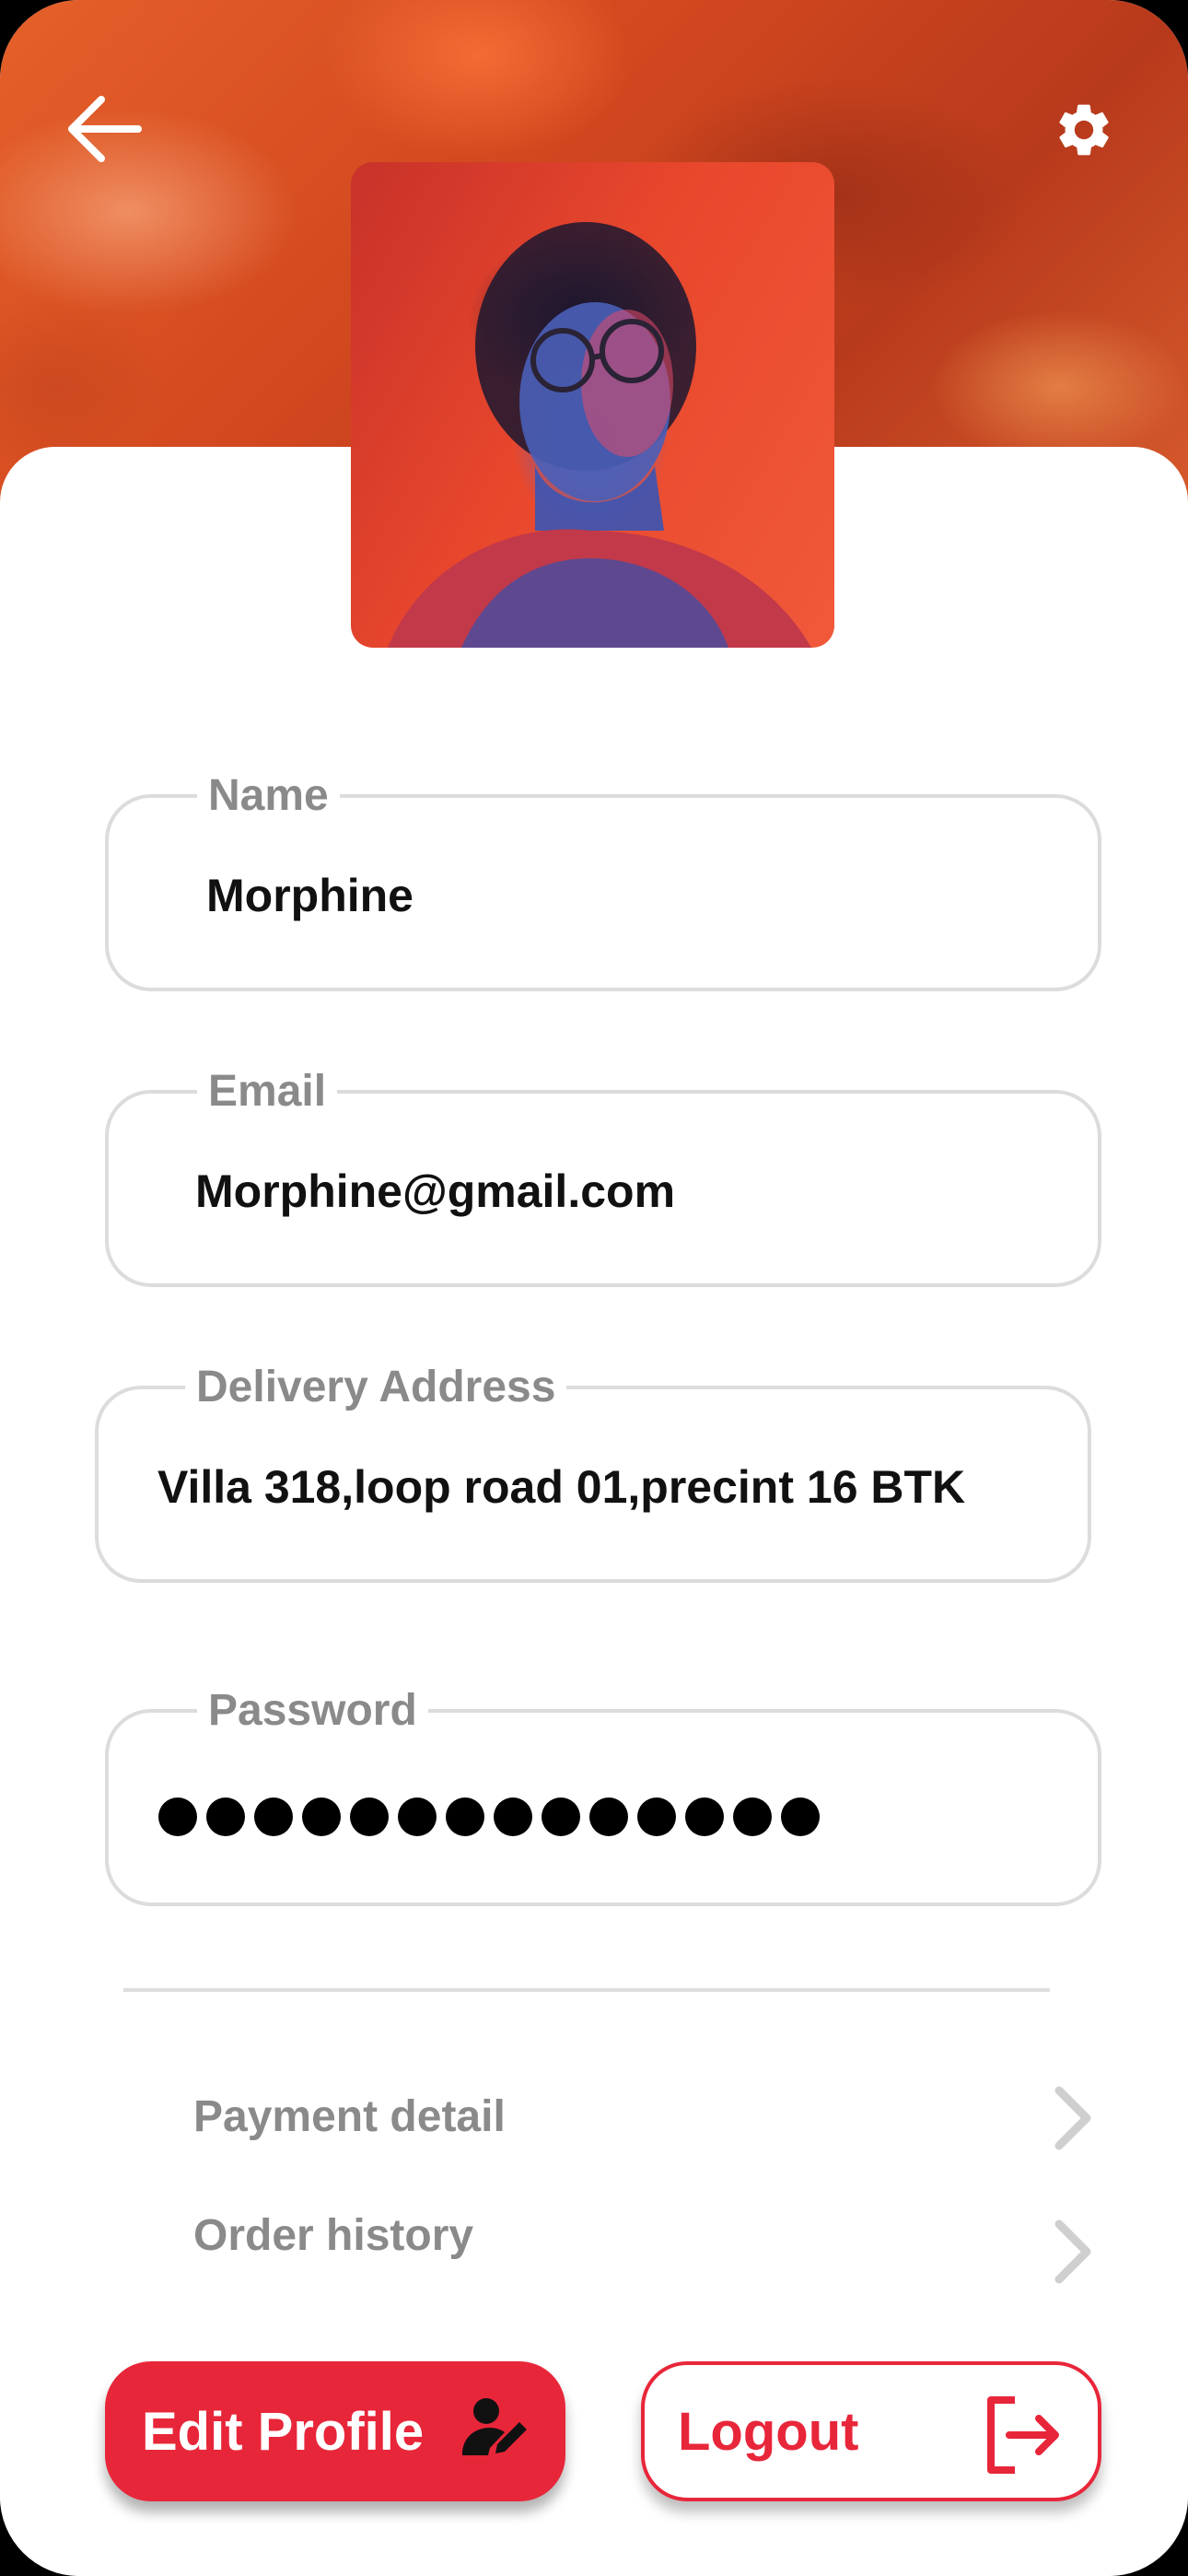 The height and width of the screenshot is (2576, 1188). Describe the element at coordinates (489, 1816) in the screenshot. I see `password-masked-value` at that location.